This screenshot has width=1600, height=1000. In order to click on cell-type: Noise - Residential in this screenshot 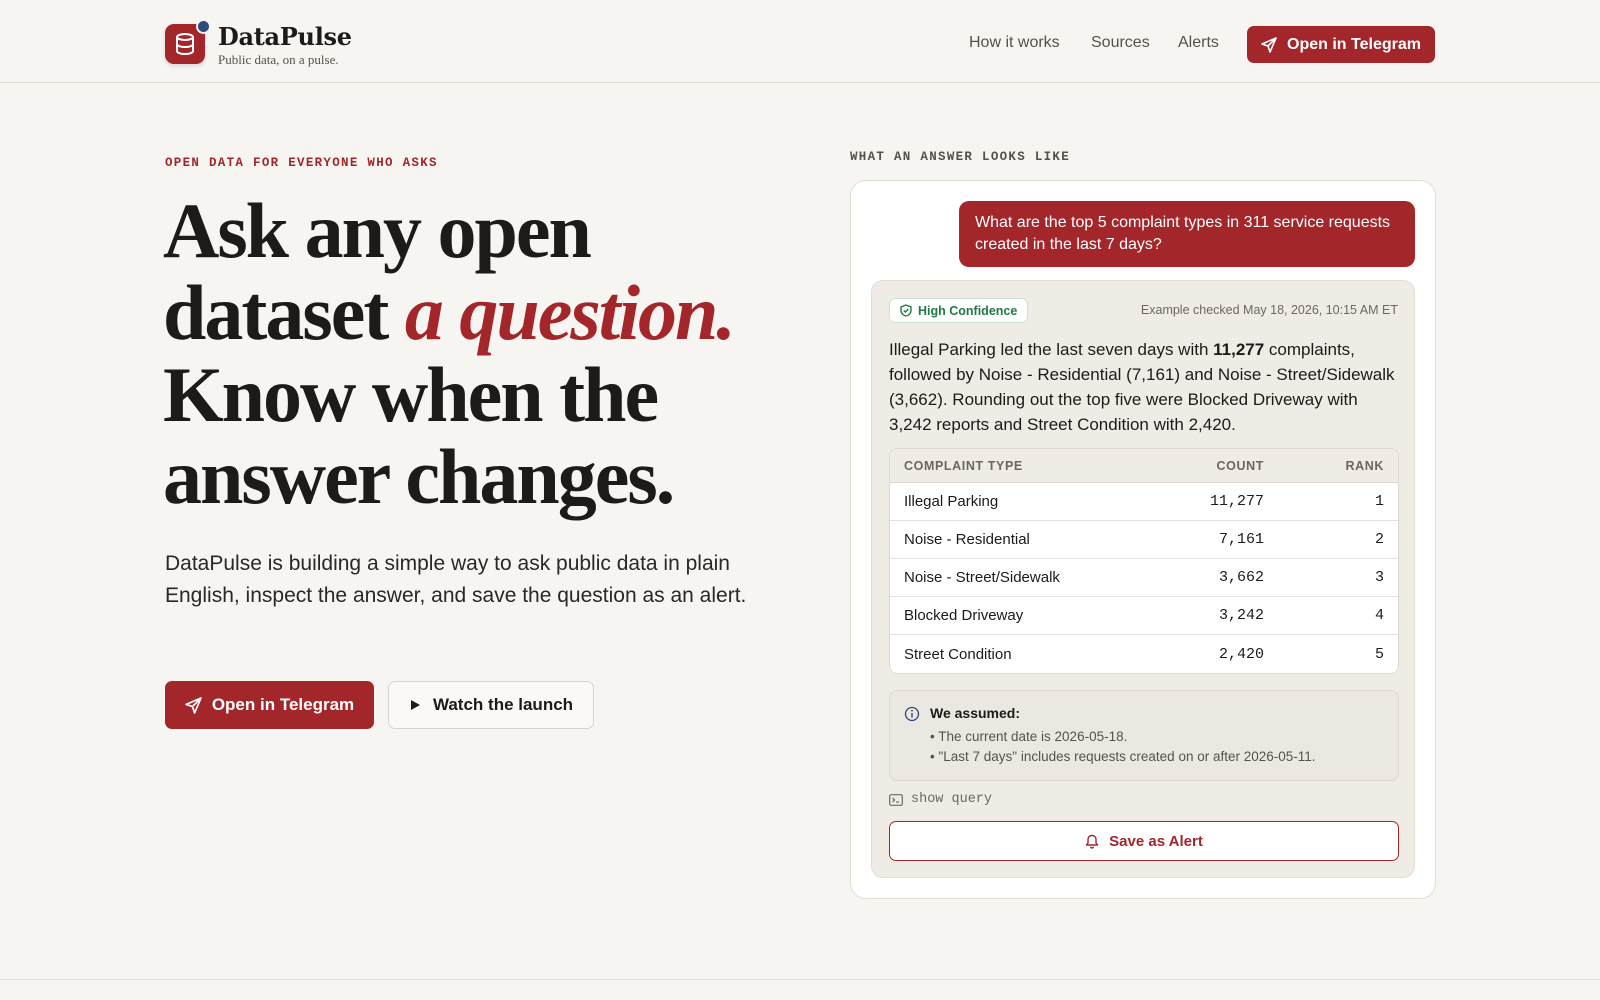, I will do `click(967, 539)`.